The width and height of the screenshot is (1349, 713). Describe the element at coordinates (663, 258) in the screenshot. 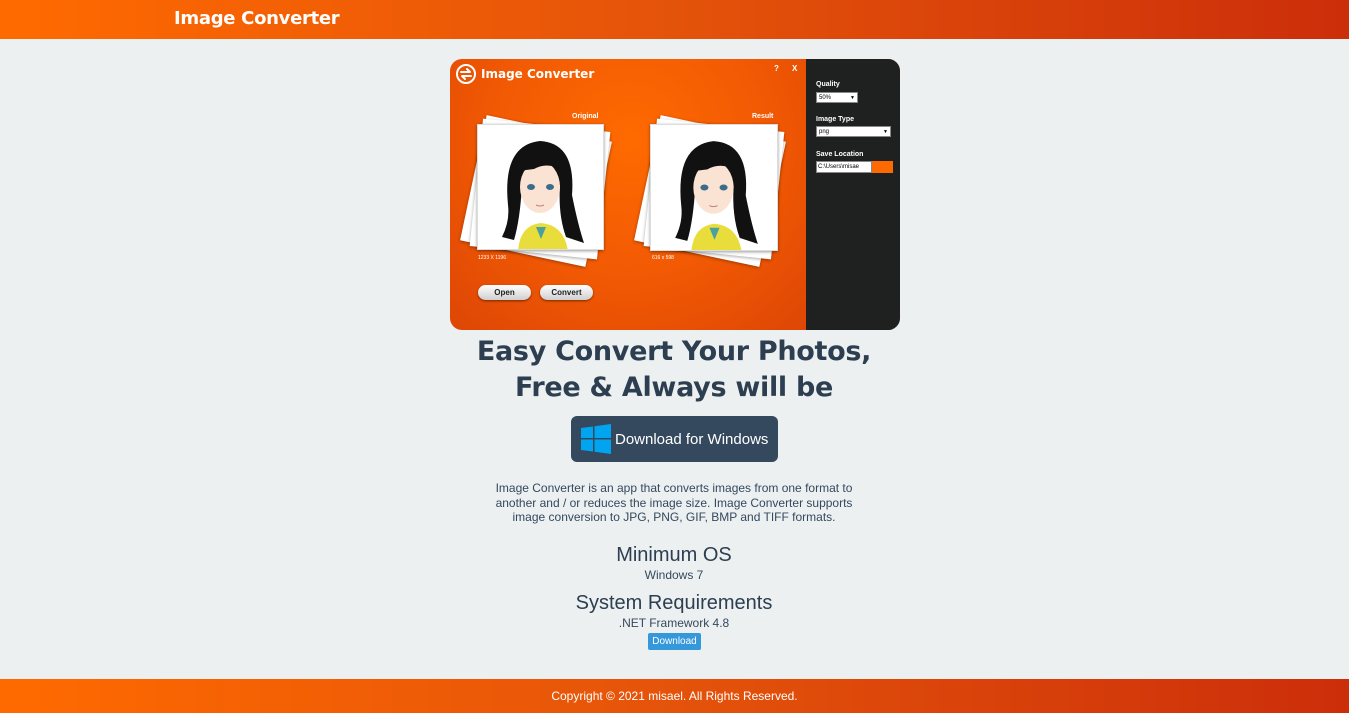

I see `result-dimensions: 616 x 598` at that location.